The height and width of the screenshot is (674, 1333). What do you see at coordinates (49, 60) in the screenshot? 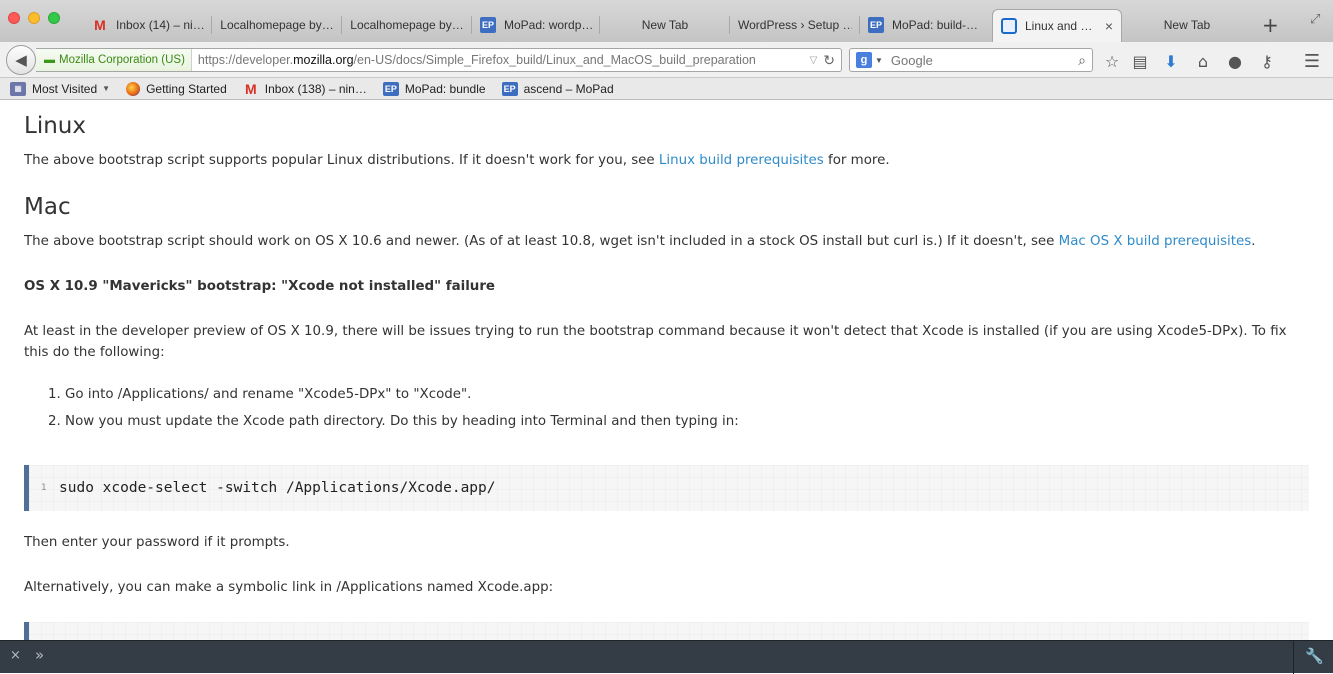
I see `lock-icon: ▬` at bounding box center [49, 60].